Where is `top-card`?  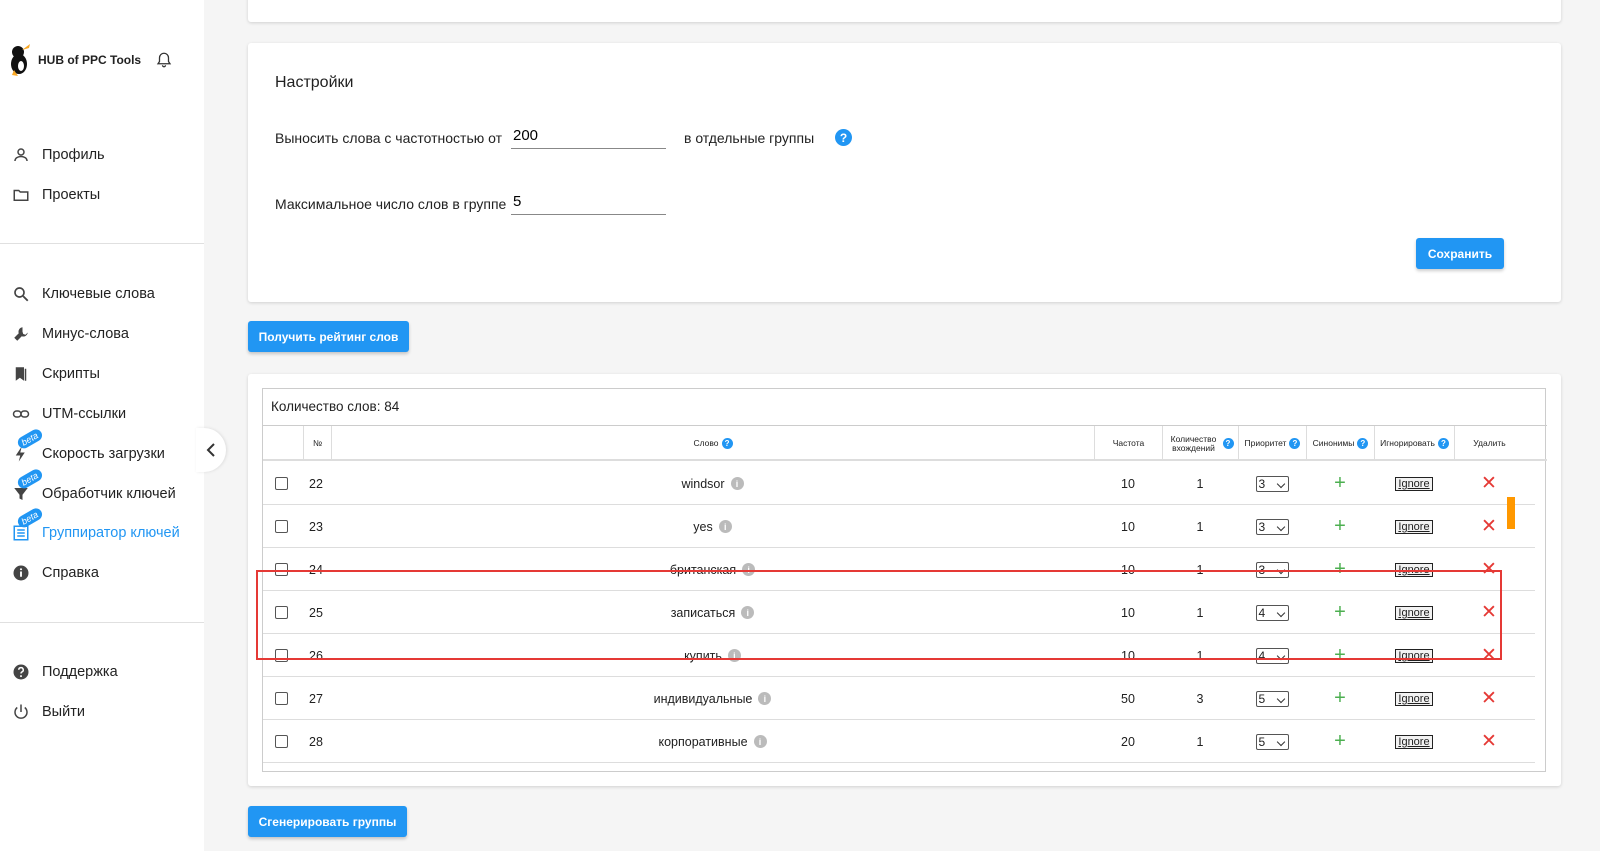 top-card is located at coordinates (904, 11).